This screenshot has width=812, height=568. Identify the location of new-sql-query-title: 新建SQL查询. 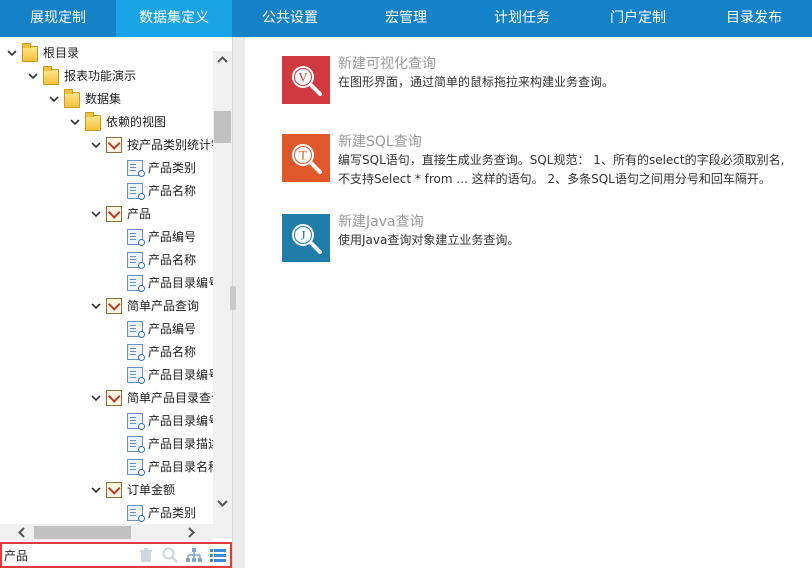
(563, 142).